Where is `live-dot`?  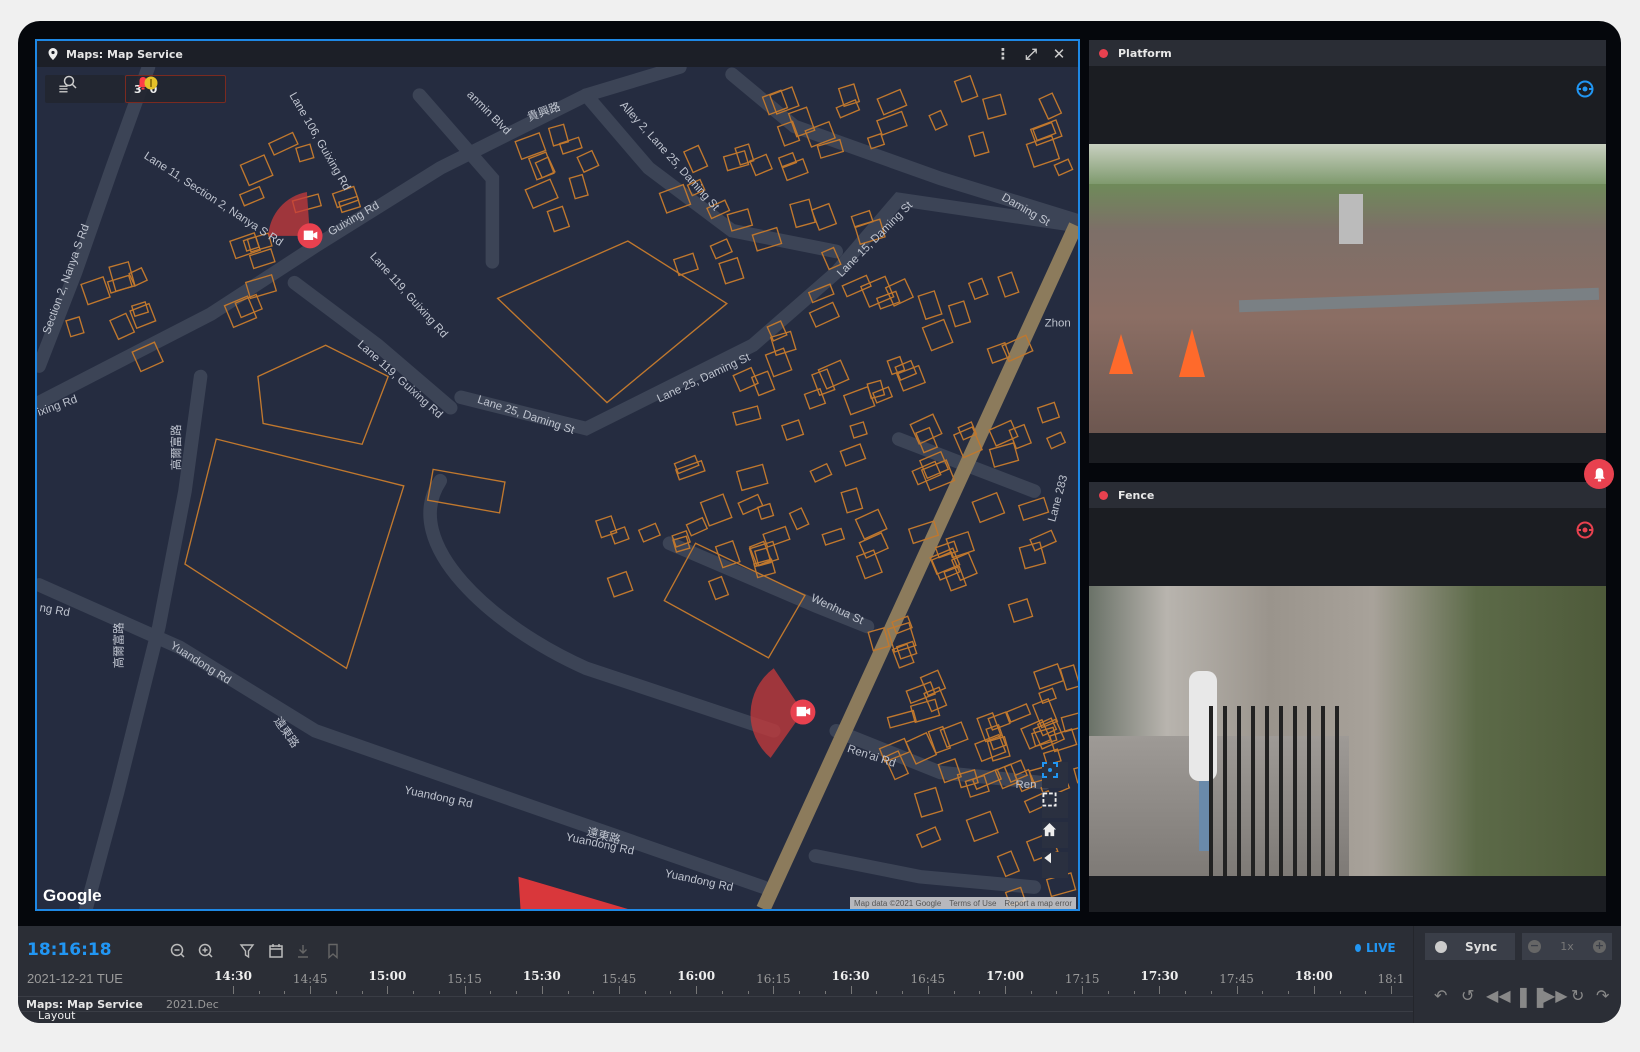
live-dot is located at coordinates (1358, 948).